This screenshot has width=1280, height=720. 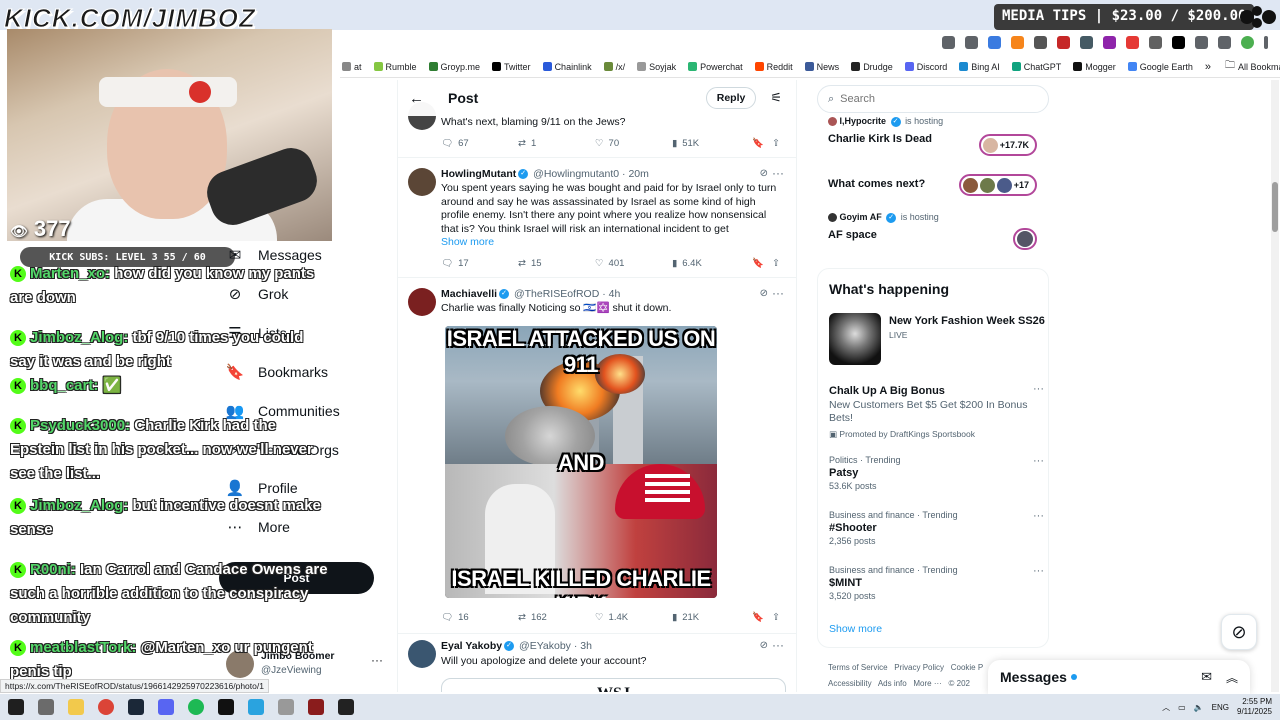 I want to click on grok-button: ⊘, so click(x=1239, y=632).